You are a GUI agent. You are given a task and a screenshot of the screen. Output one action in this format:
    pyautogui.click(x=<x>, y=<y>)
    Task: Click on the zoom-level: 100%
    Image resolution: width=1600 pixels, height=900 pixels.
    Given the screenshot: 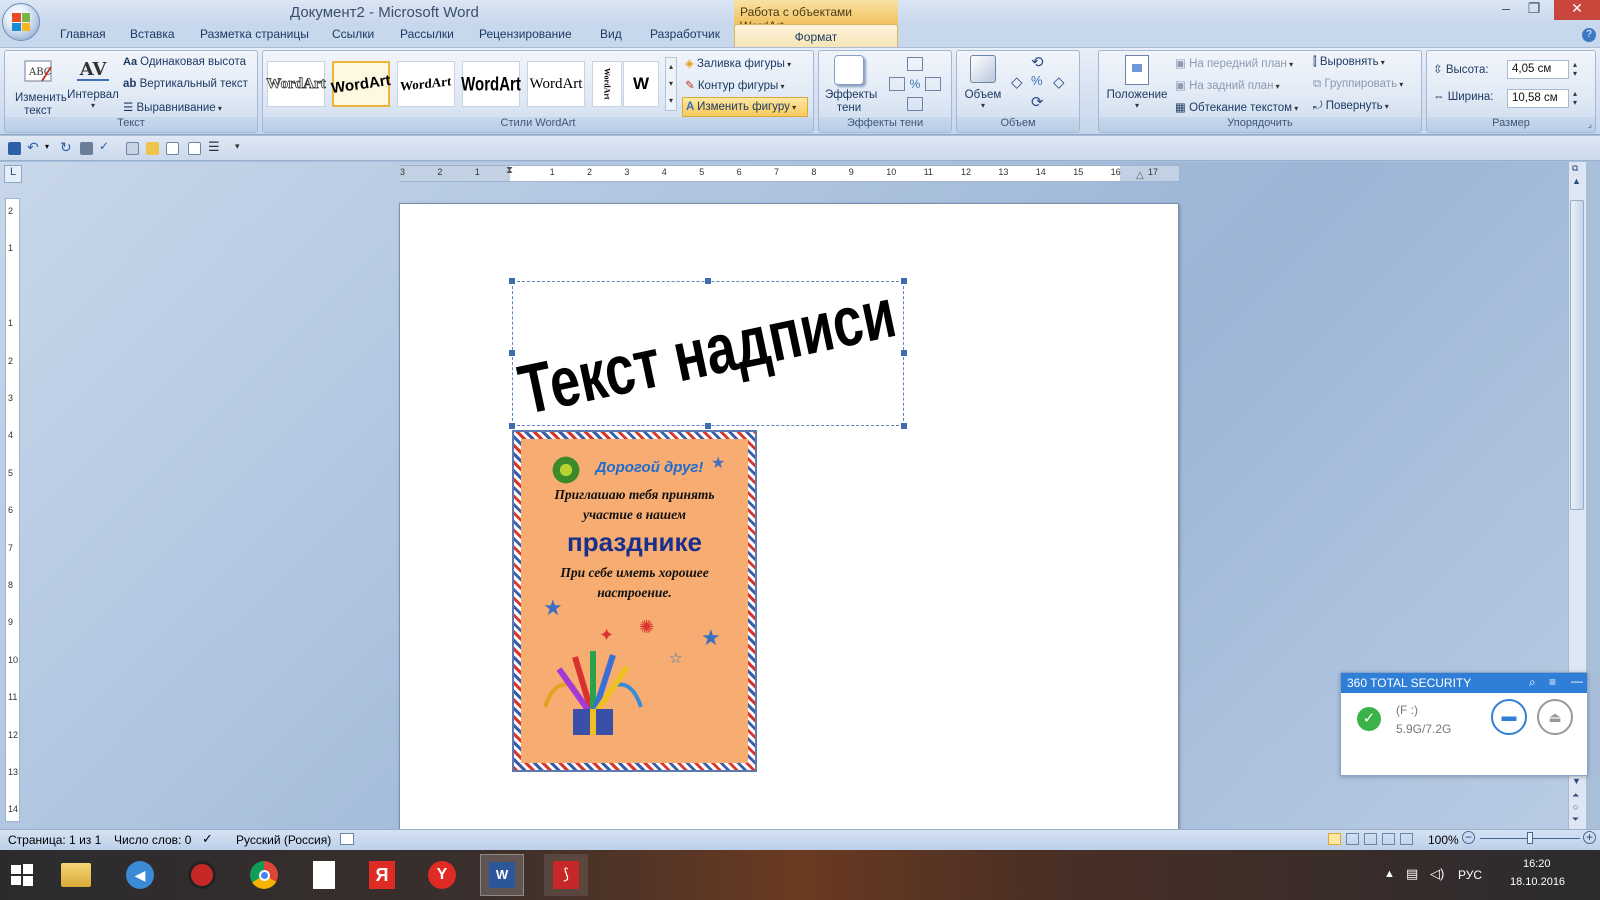 What is the action you would take?
    pyautogui.click(x=1443, y=840)
    